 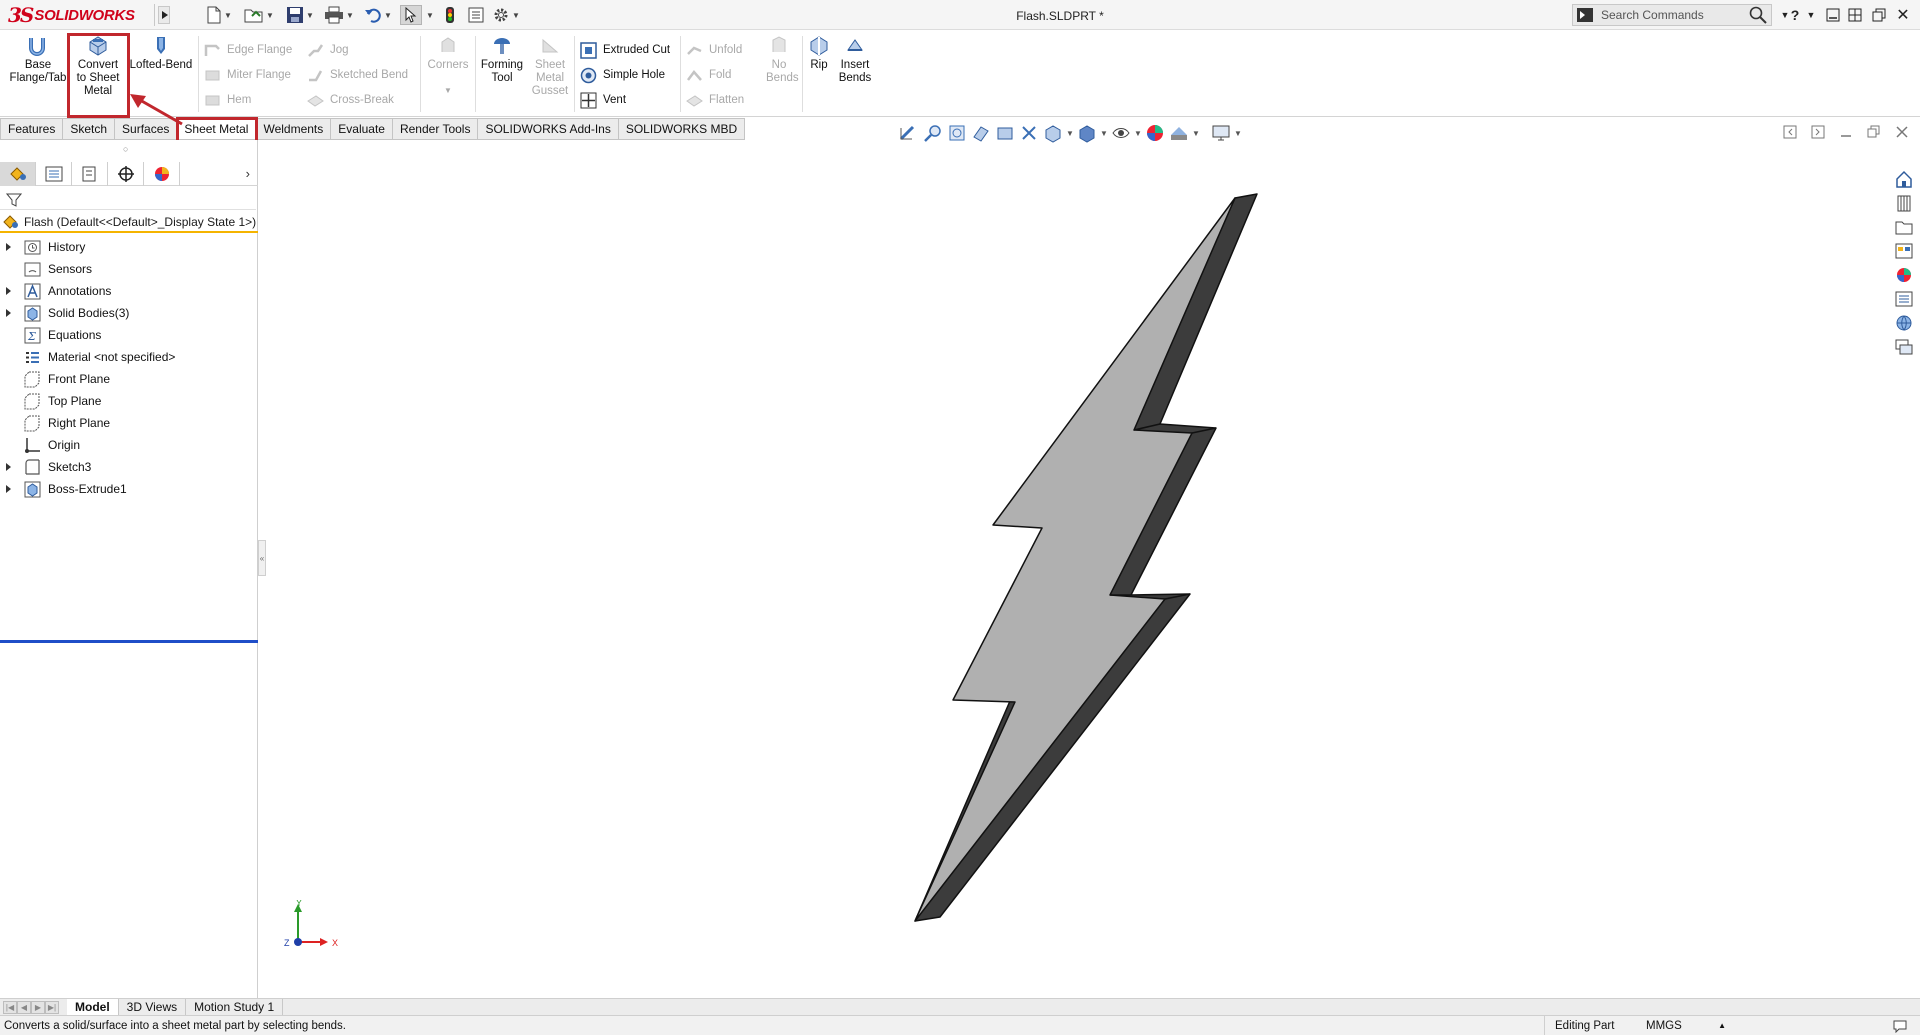 I want to click on fold-button: Fold, so click(x=708, y=75).